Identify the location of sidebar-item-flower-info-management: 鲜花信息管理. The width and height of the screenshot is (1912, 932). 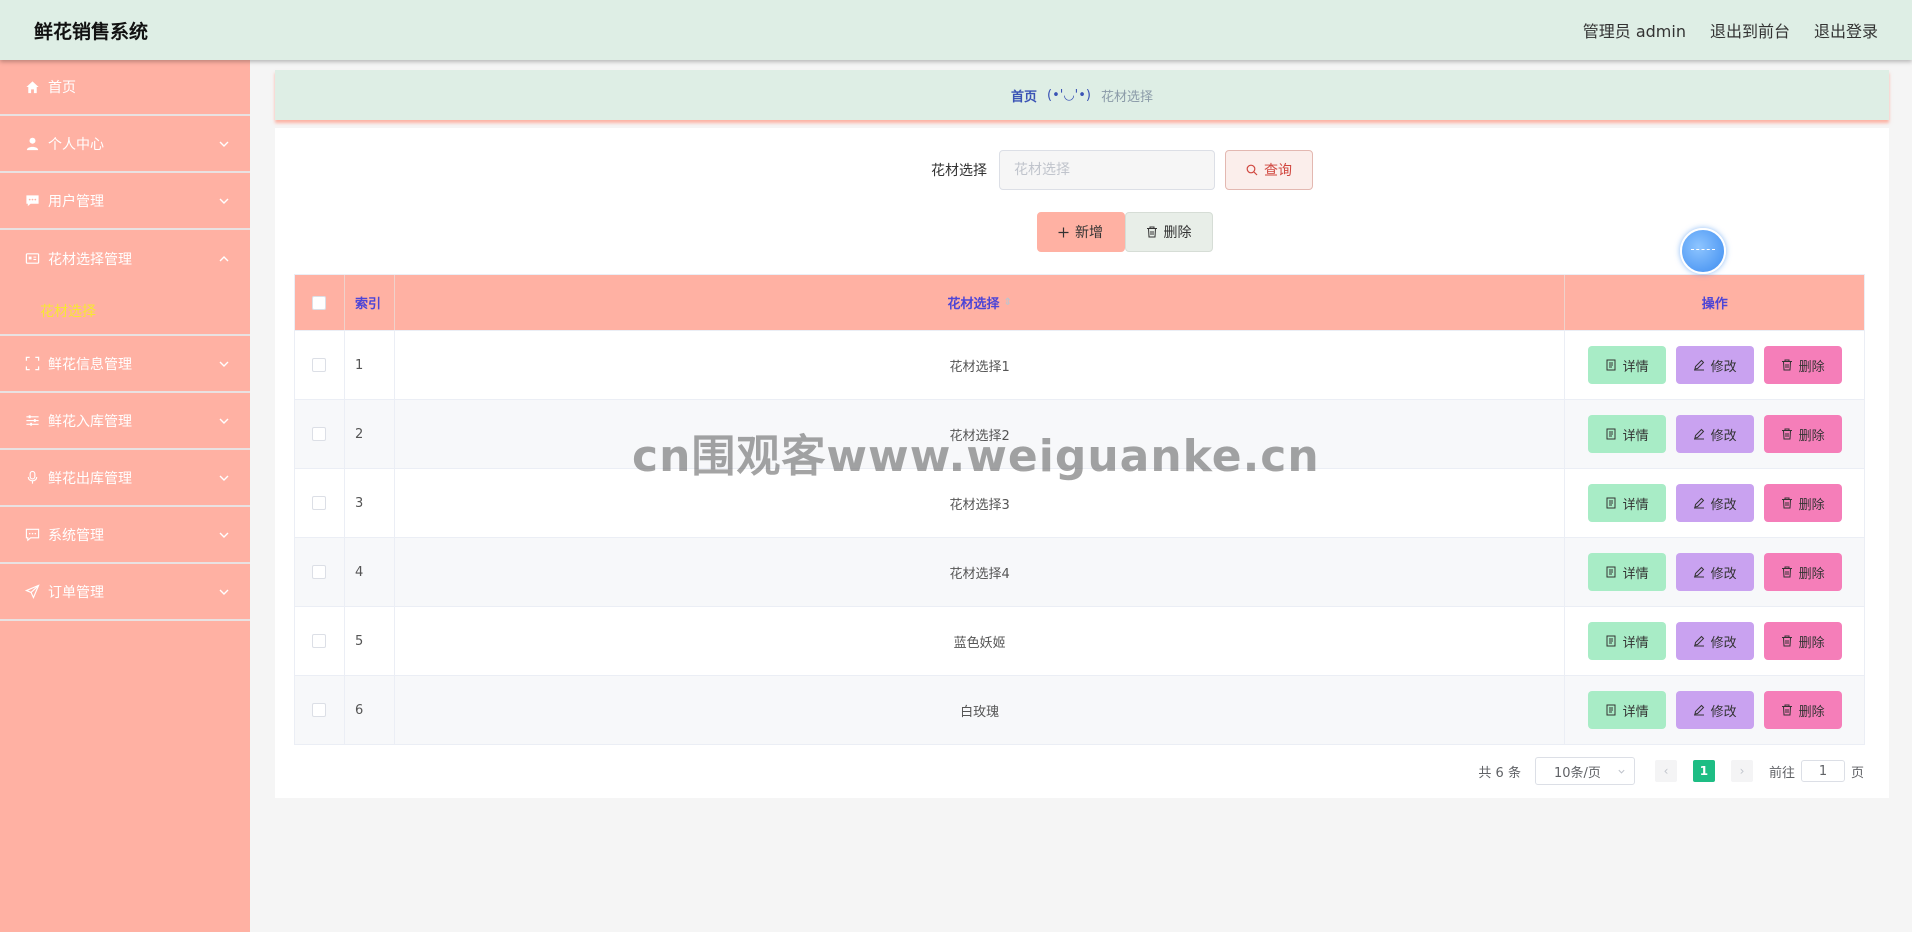
(125, 364).